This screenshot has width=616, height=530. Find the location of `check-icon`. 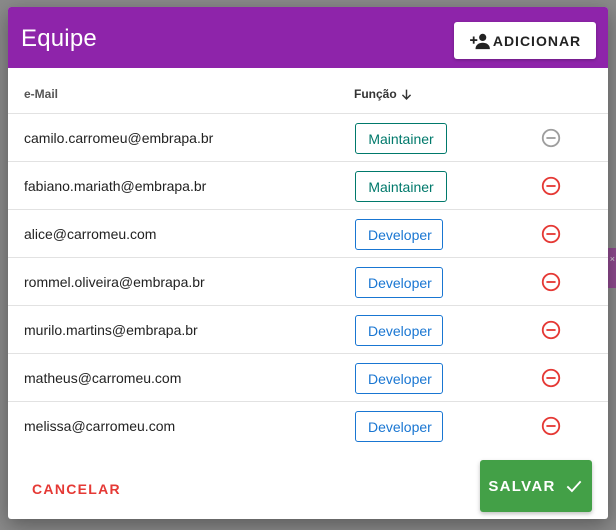

check-icon is located at coordinates (573, 486).